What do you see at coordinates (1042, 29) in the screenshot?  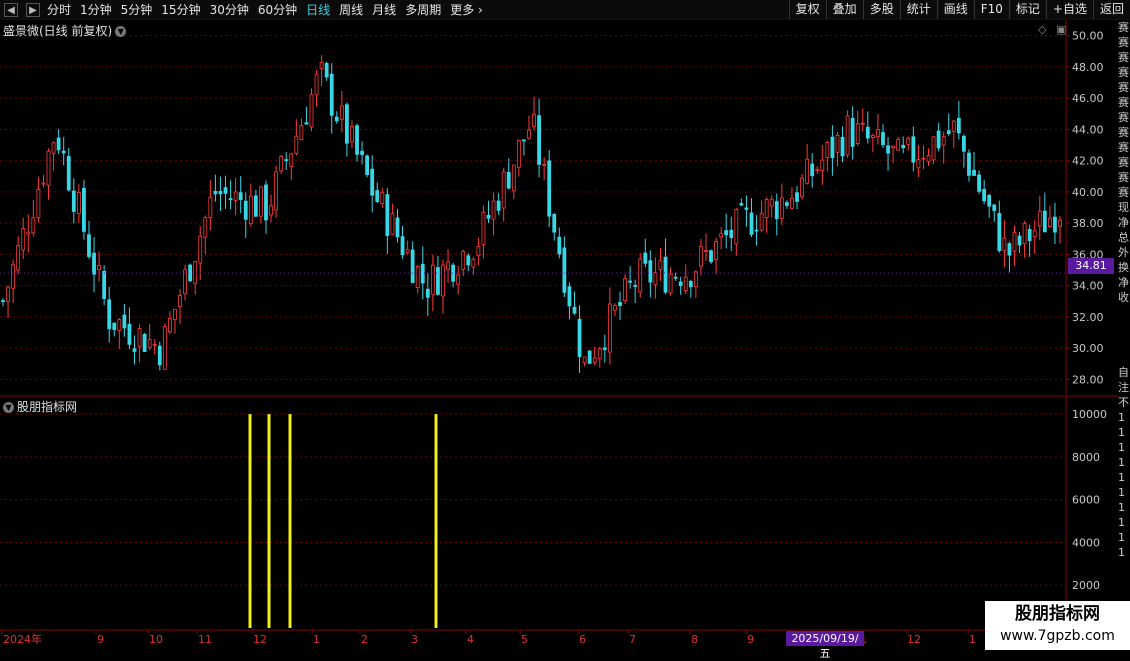 I see `diamond-icon: ◇` at bounding box center [1042, 29].